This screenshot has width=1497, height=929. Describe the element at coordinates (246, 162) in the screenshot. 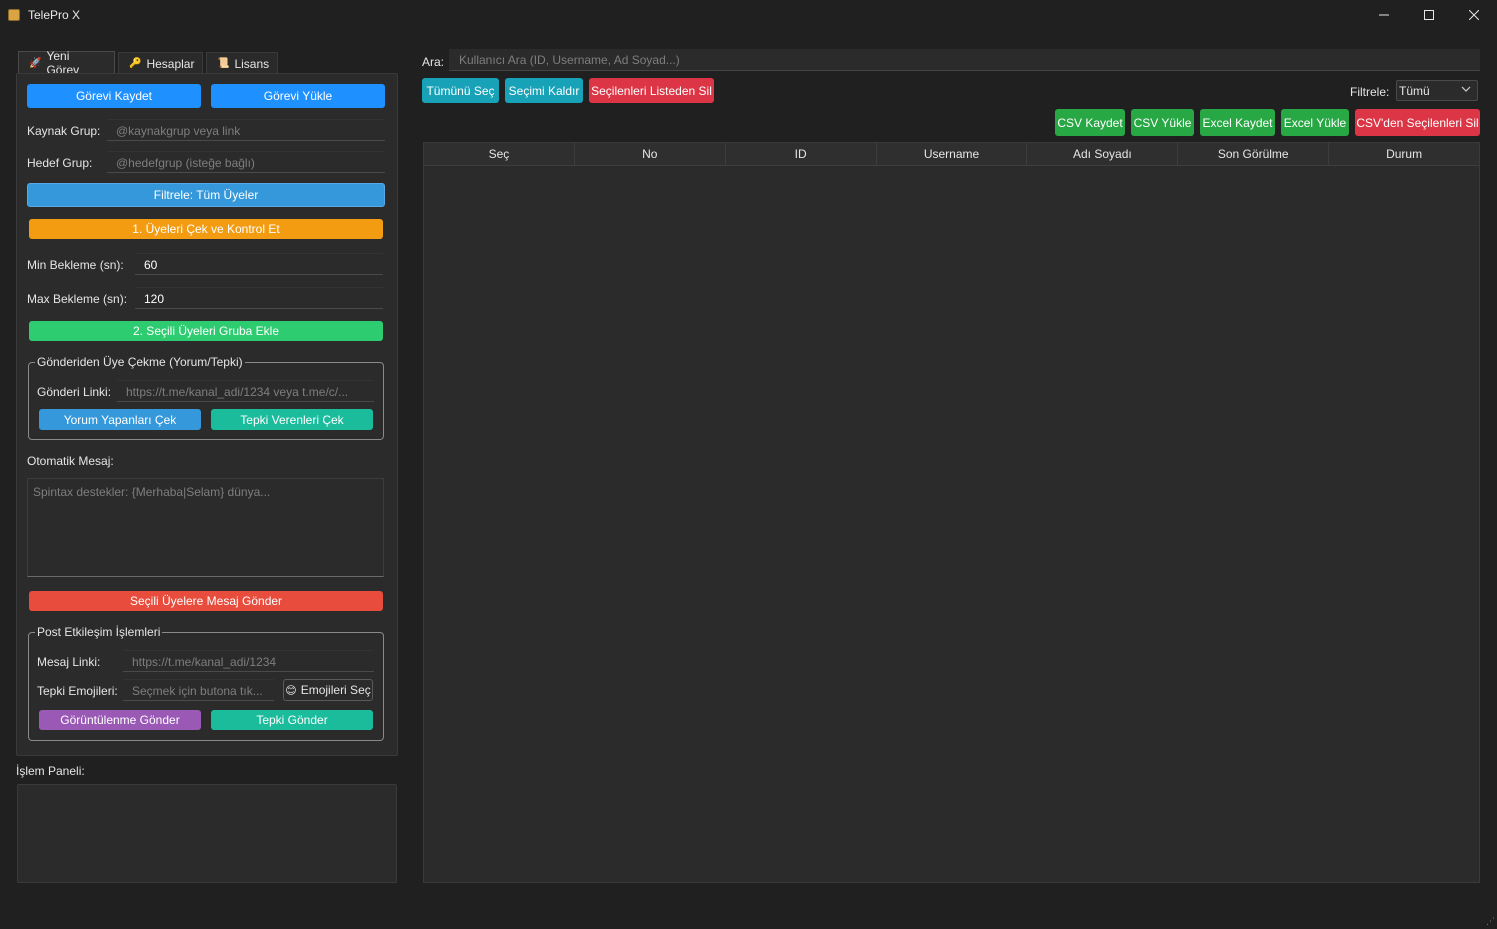

I see `target-group-input: @hedefgrup (isteğe bağlı)` at that location.